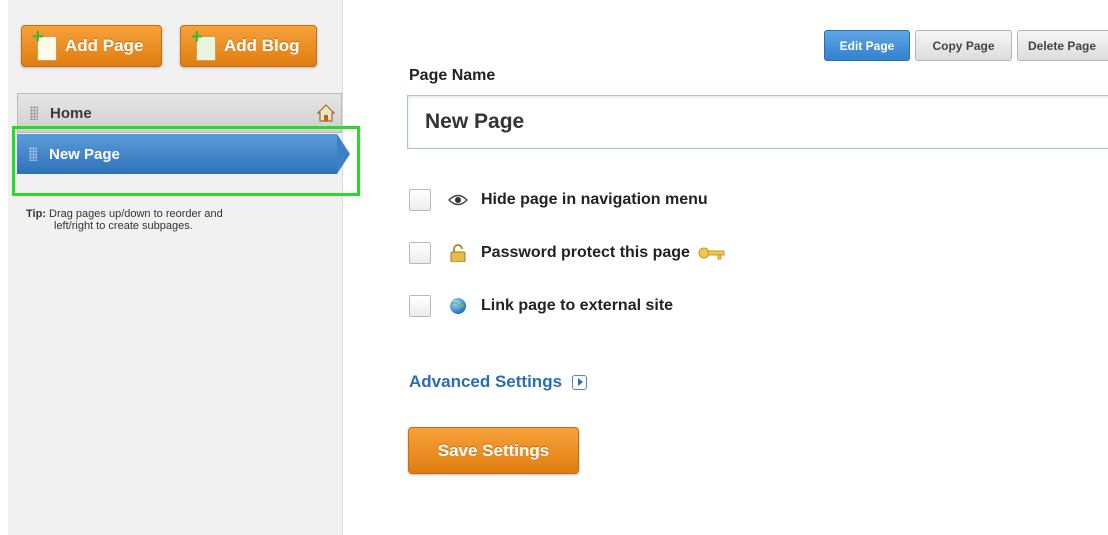 This screenshot has width=1108, height=535. I want to click on delete-page-button: Delete Page, so click(1062, 45).